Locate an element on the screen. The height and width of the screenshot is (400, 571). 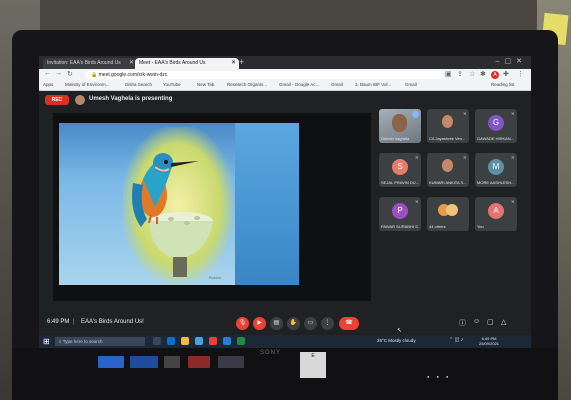
participant-avatar: P is located at coordinates (400, 211).